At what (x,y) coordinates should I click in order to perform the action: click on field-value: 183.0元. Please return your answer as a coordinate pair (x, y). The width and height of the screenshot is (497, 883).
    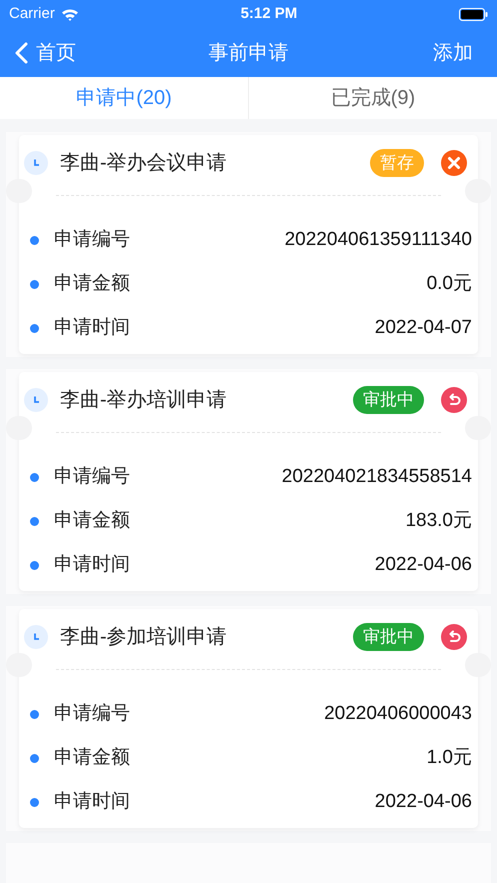
    Looking at the image, I should click on (438, 520).